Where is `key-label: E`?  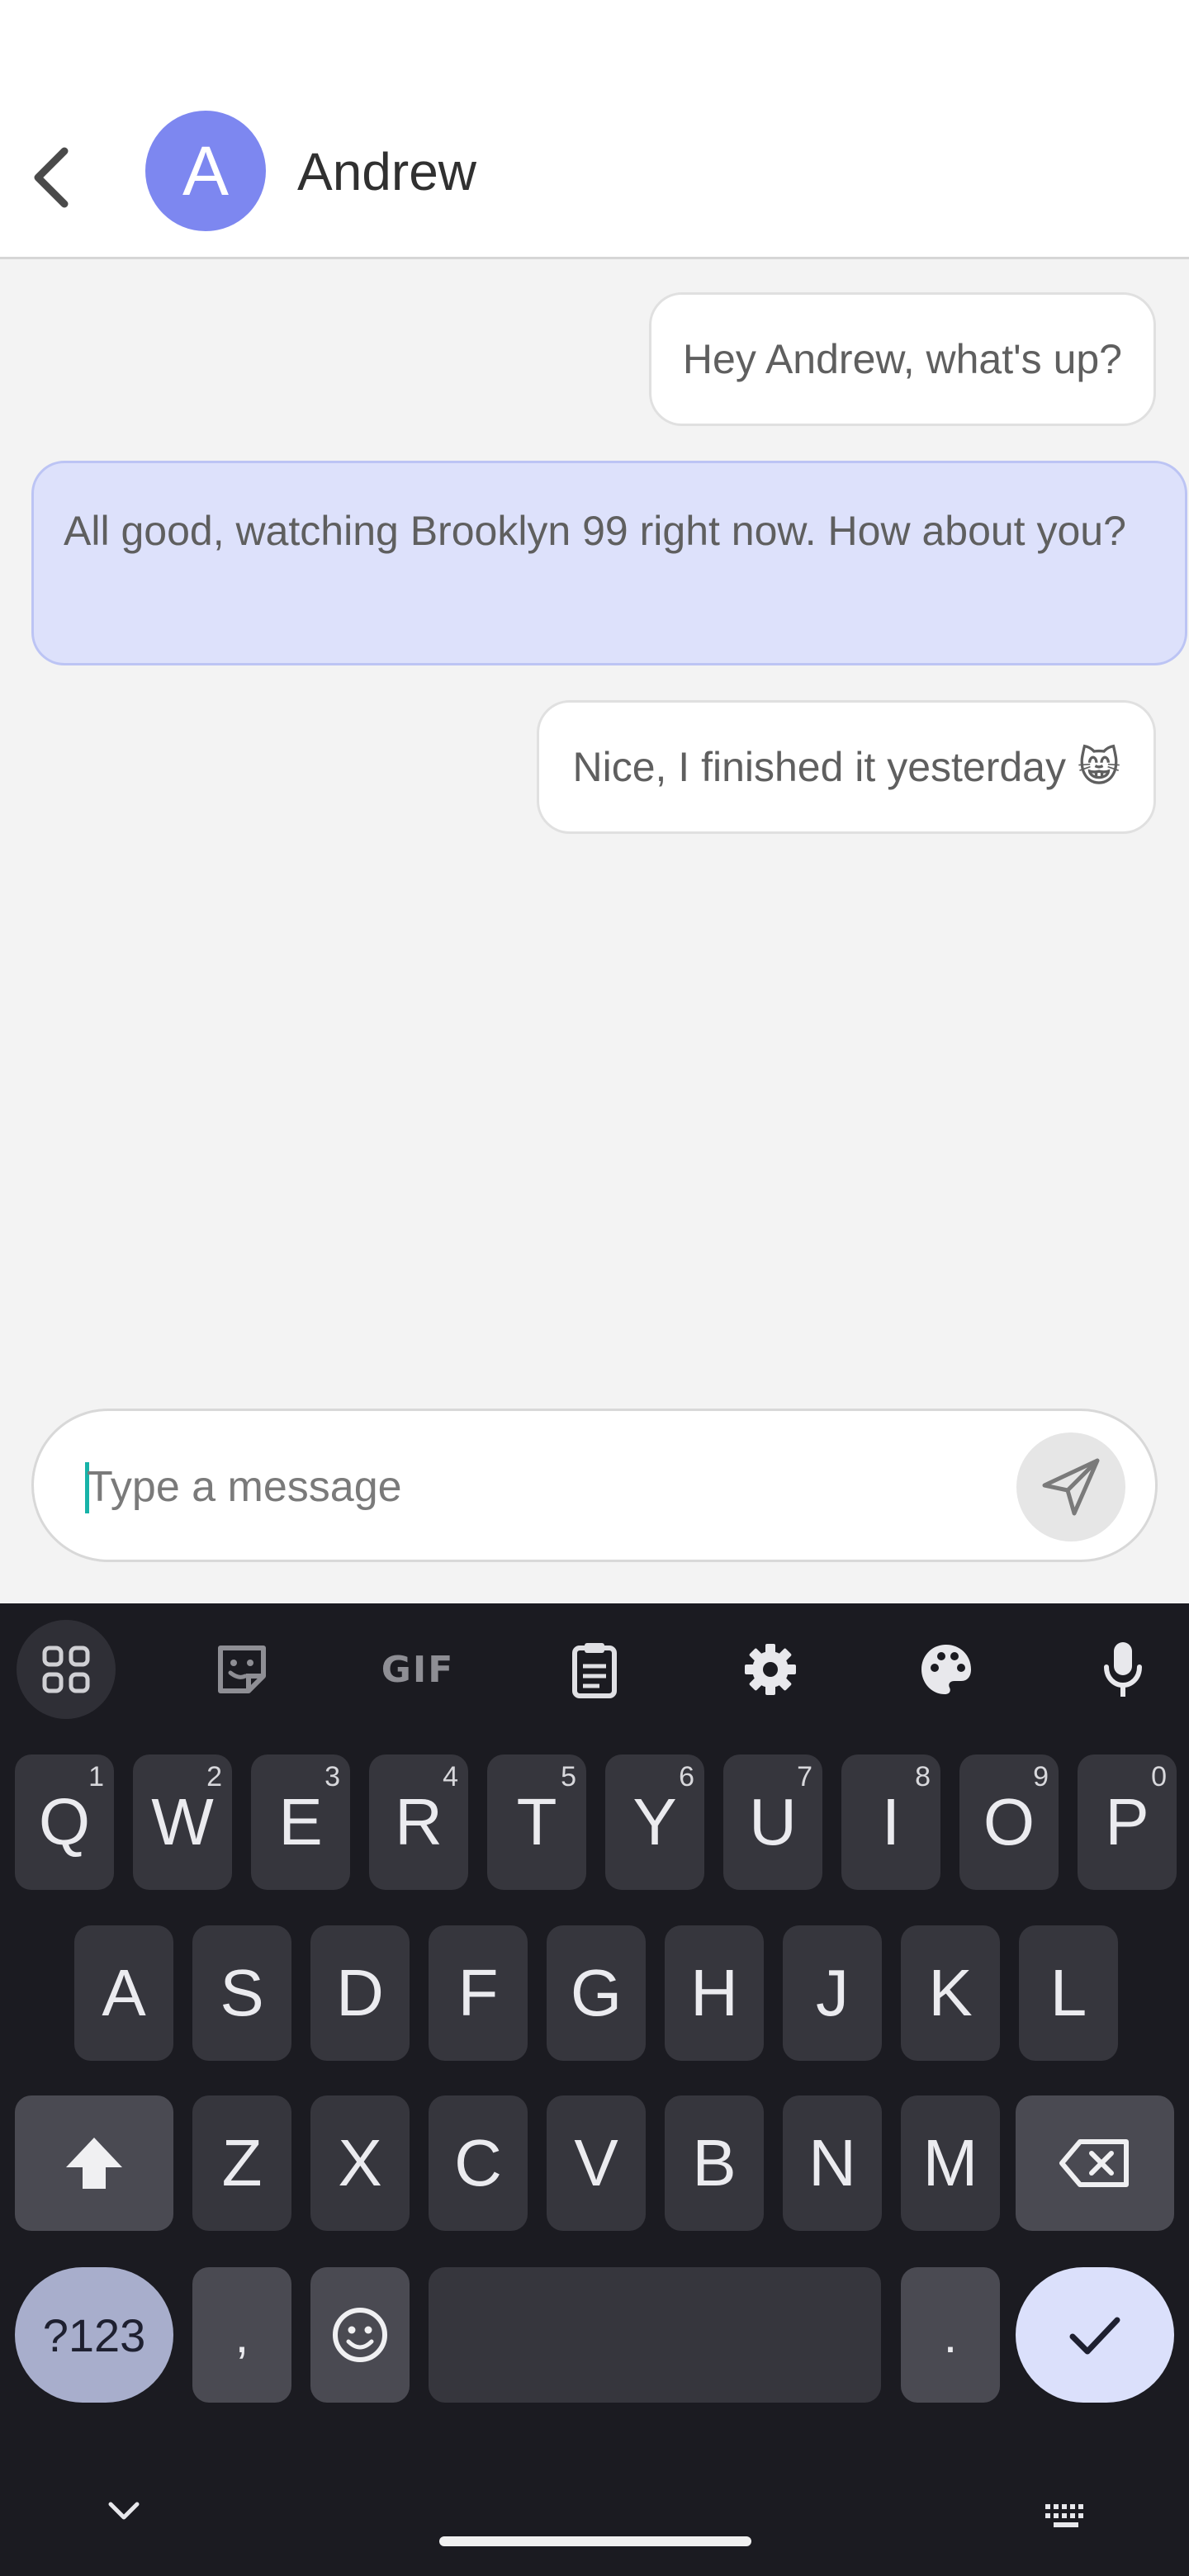 key-label: E is located at coordinates (300, 1822).